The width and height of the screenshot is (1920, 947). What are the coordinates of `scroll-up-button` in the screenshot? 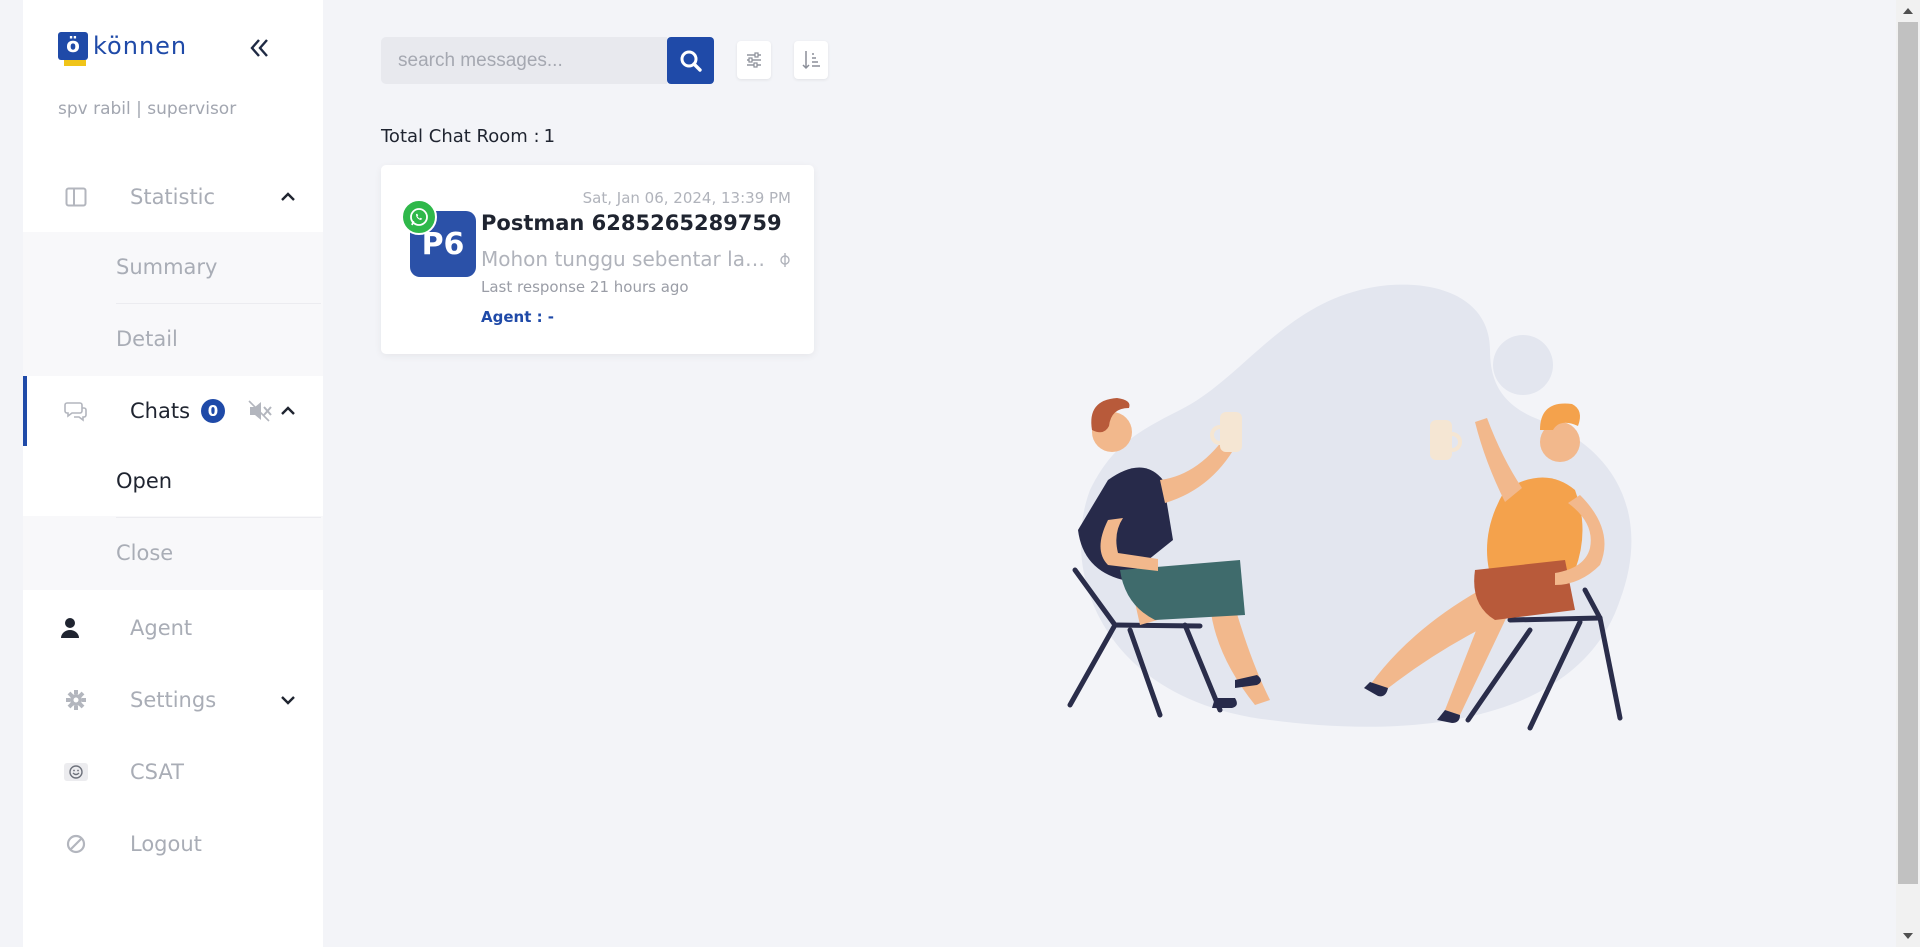 It's located at (1908, 11).